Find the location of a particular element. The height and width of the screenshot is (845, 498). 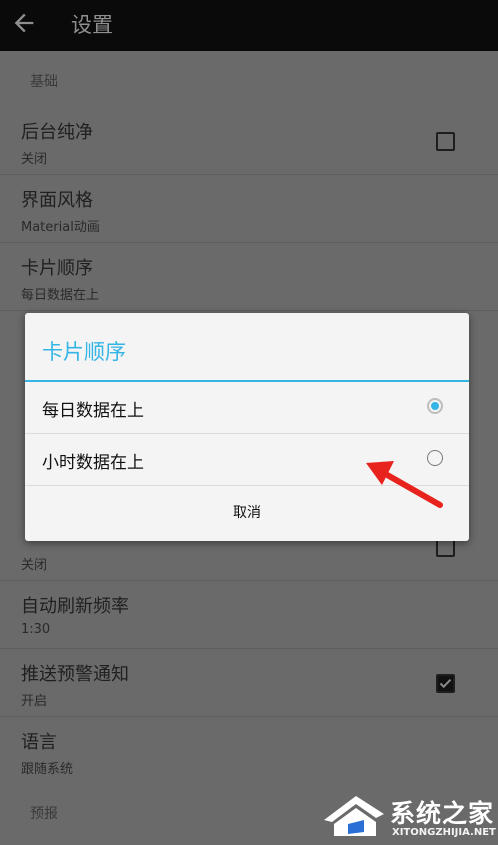

watermark-url: XITONGZHIJIA.NET is located at coordinates (444, 832).